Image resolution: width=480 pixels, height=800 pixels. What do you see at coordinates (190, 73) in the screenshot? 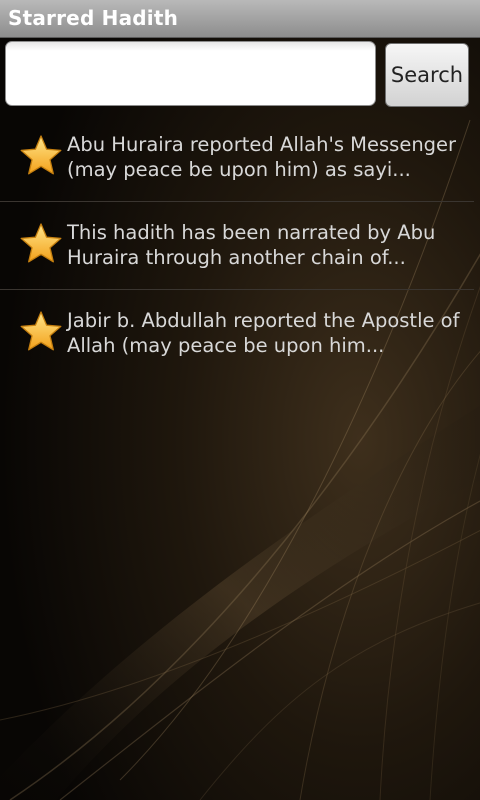
I see `search-input` at bounding box center [190, 73].